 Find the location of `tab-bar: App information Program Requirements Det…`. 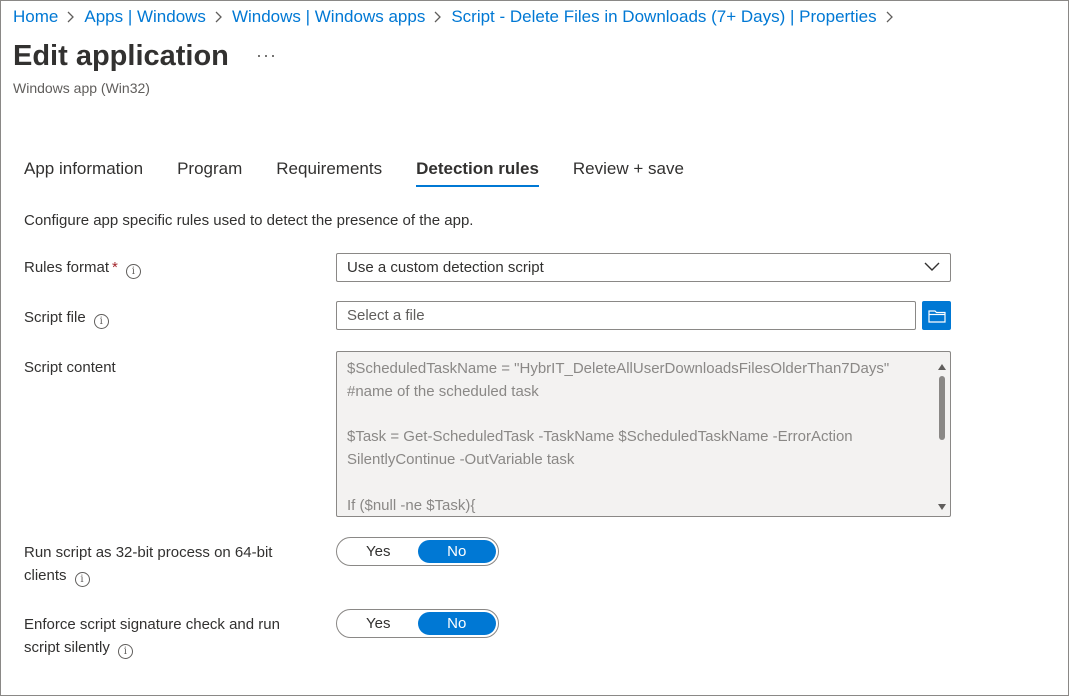

tab-bar: App information Program Requirements Det… is located at coordinates (371, 173).